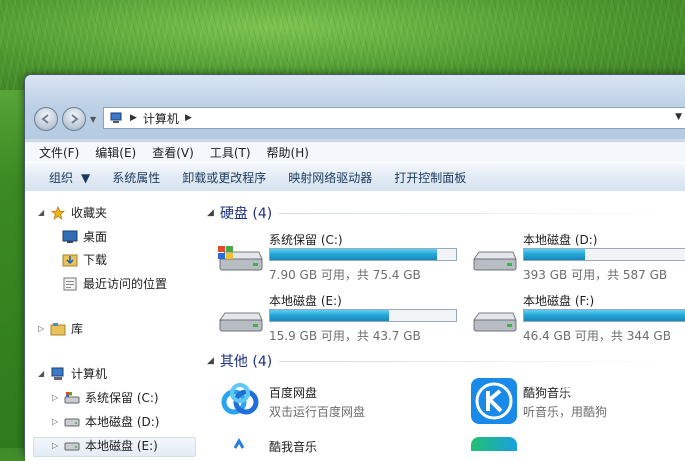 The width and height of the screenshot is (685, 461). I want to click on sidebar-item-drive-d: ▷ 本地磁盘 (D:), so click(105, 421).